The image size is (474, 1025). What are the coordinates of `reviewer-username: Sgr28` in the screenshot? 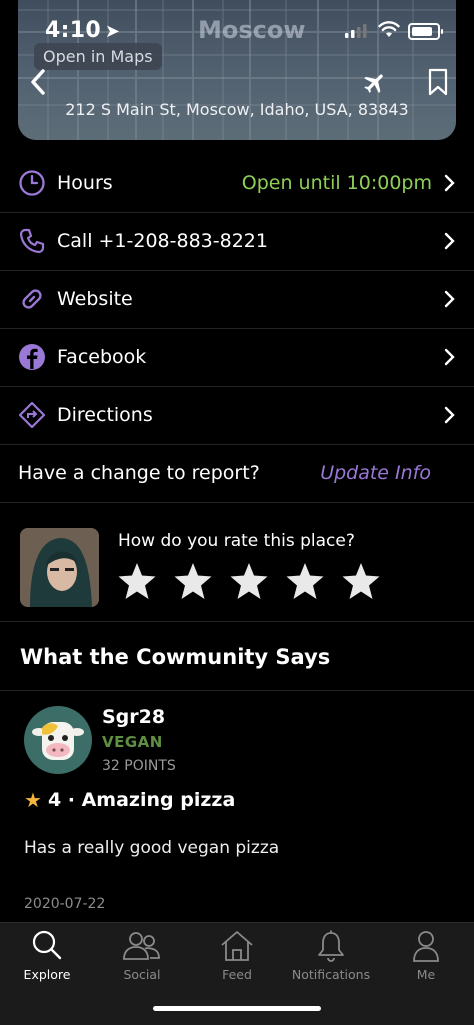 It's located at (133, 717).